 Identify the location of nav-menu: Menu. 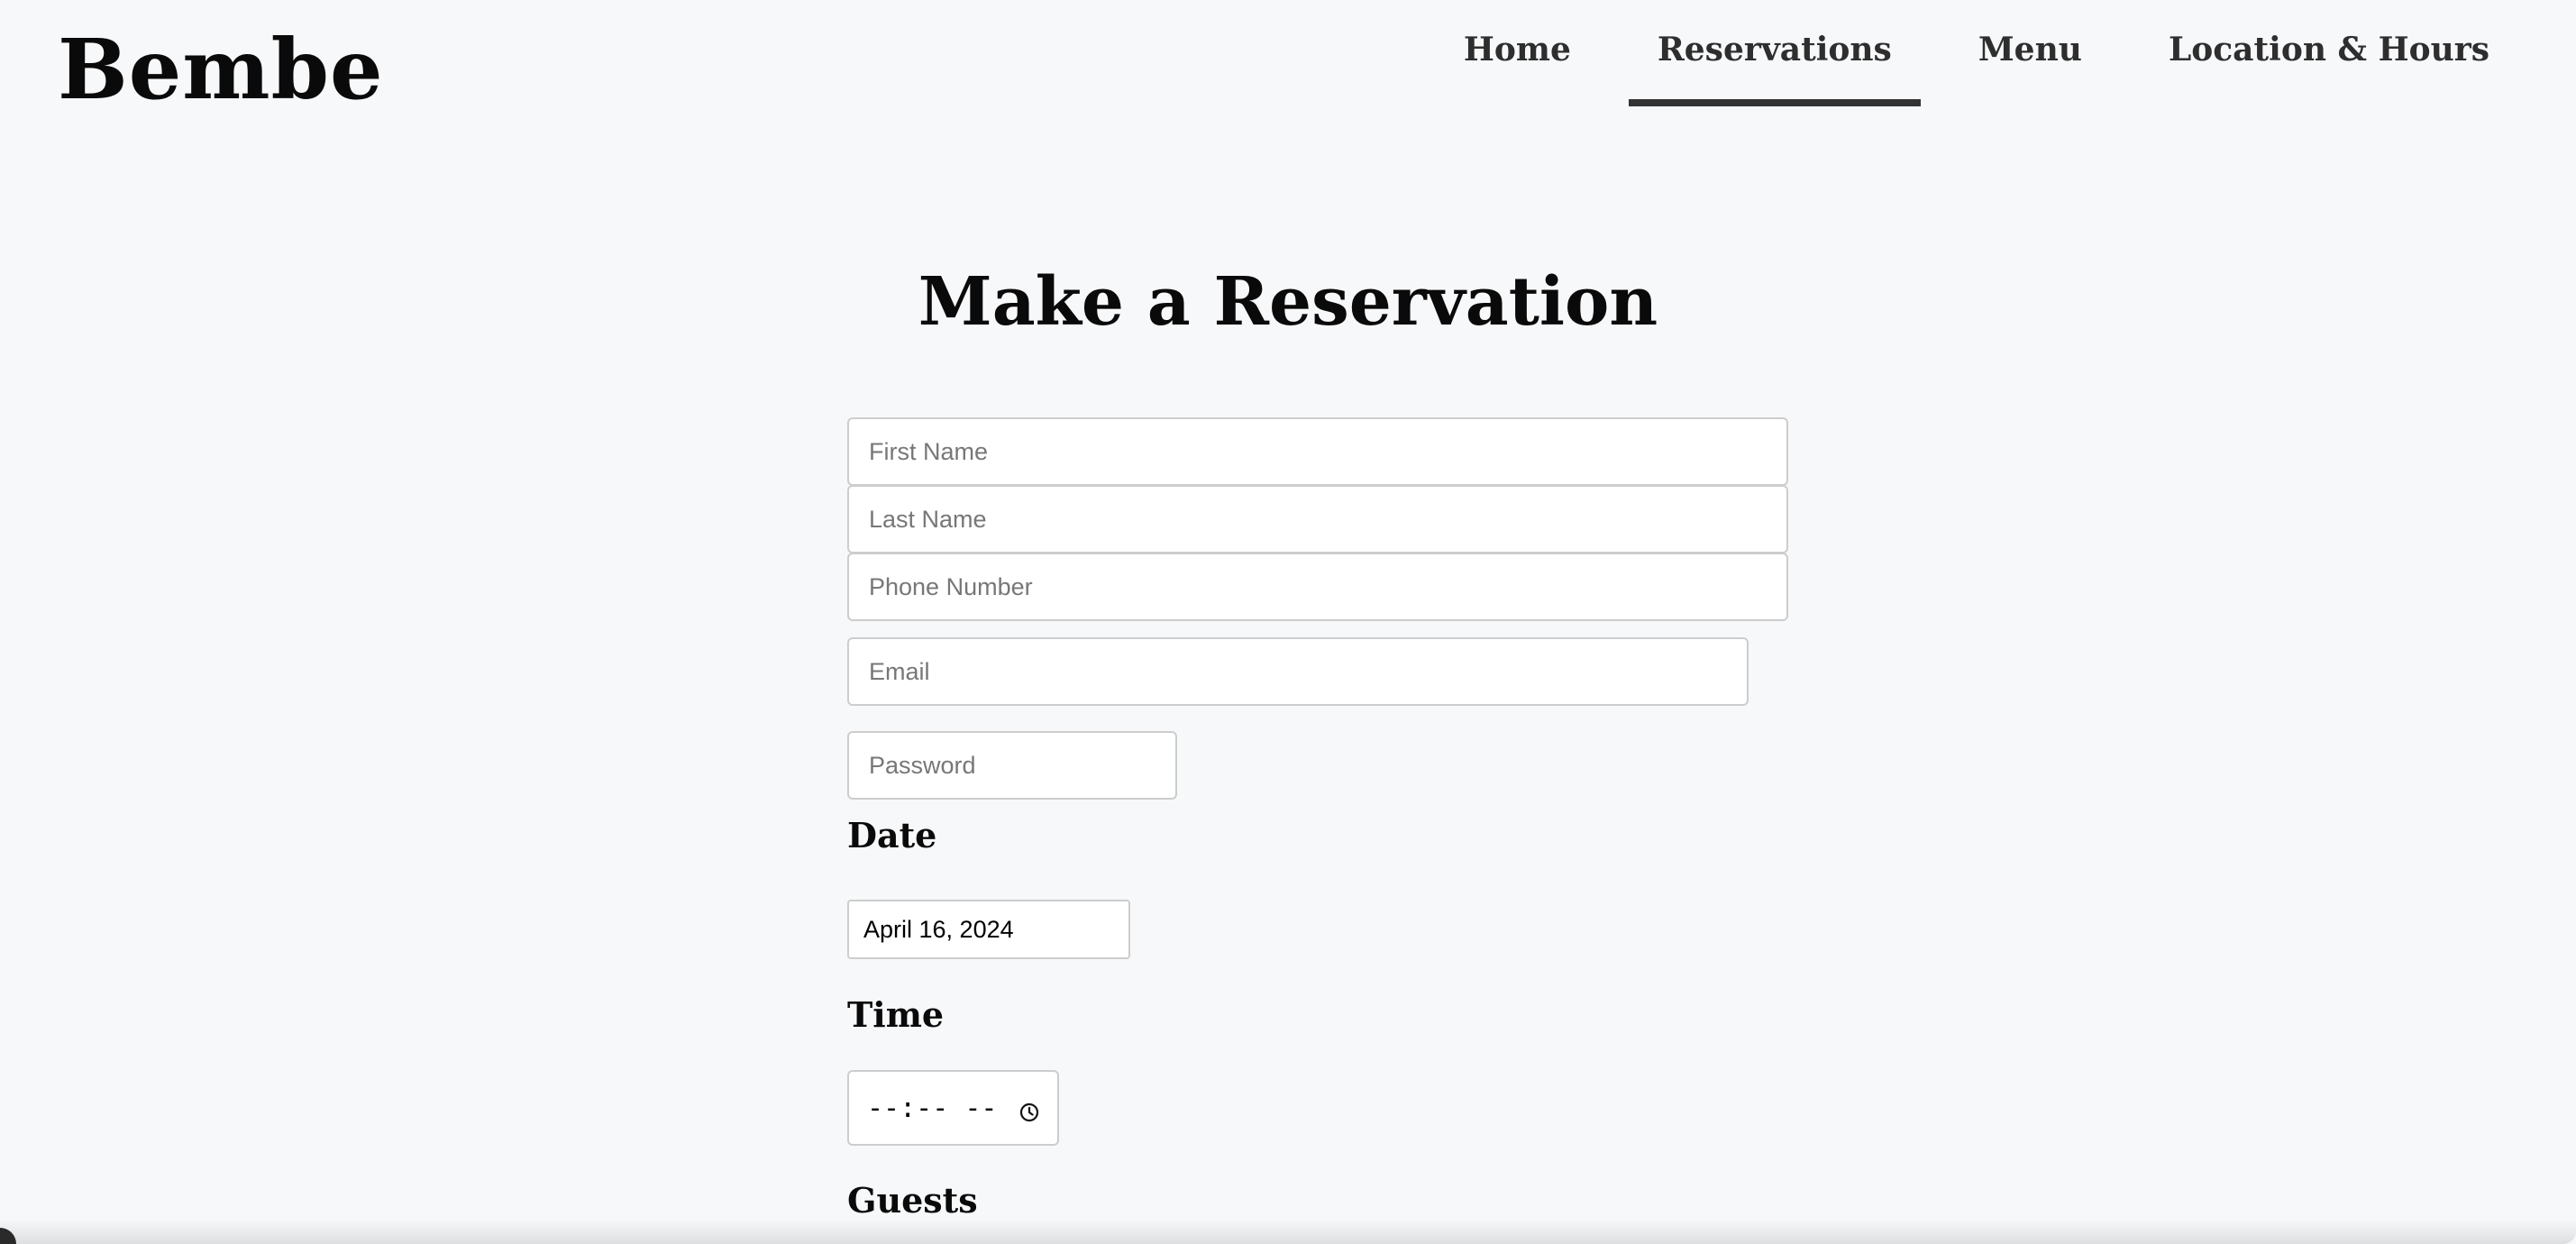
(2031, 55).